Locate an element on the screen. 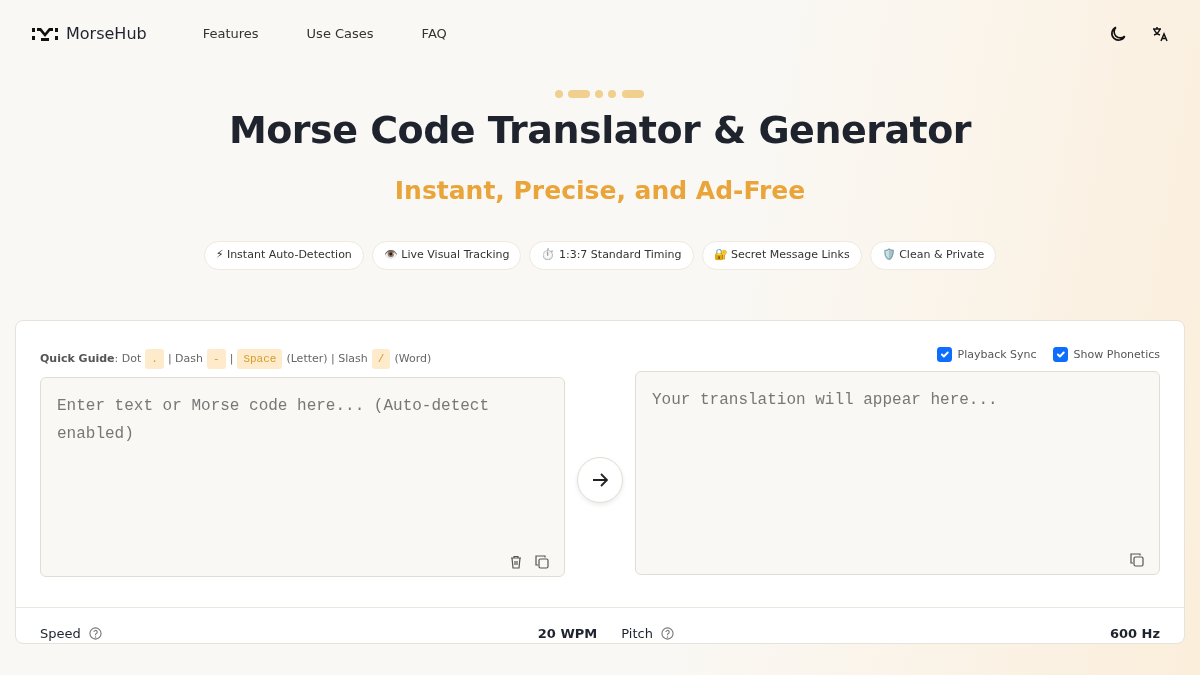  setting-value: 20 WPM is located at coordinates (567, 633).